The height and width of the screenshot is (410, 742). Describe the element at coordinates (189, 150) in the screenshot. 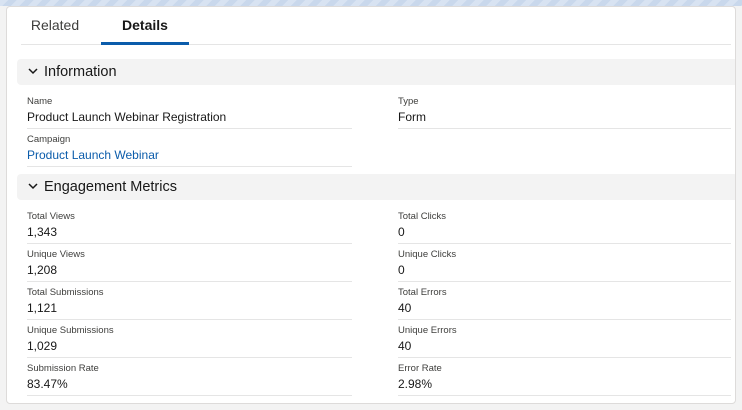

I see `field-campaign: Campaign Product Launch Webinar` at that location.